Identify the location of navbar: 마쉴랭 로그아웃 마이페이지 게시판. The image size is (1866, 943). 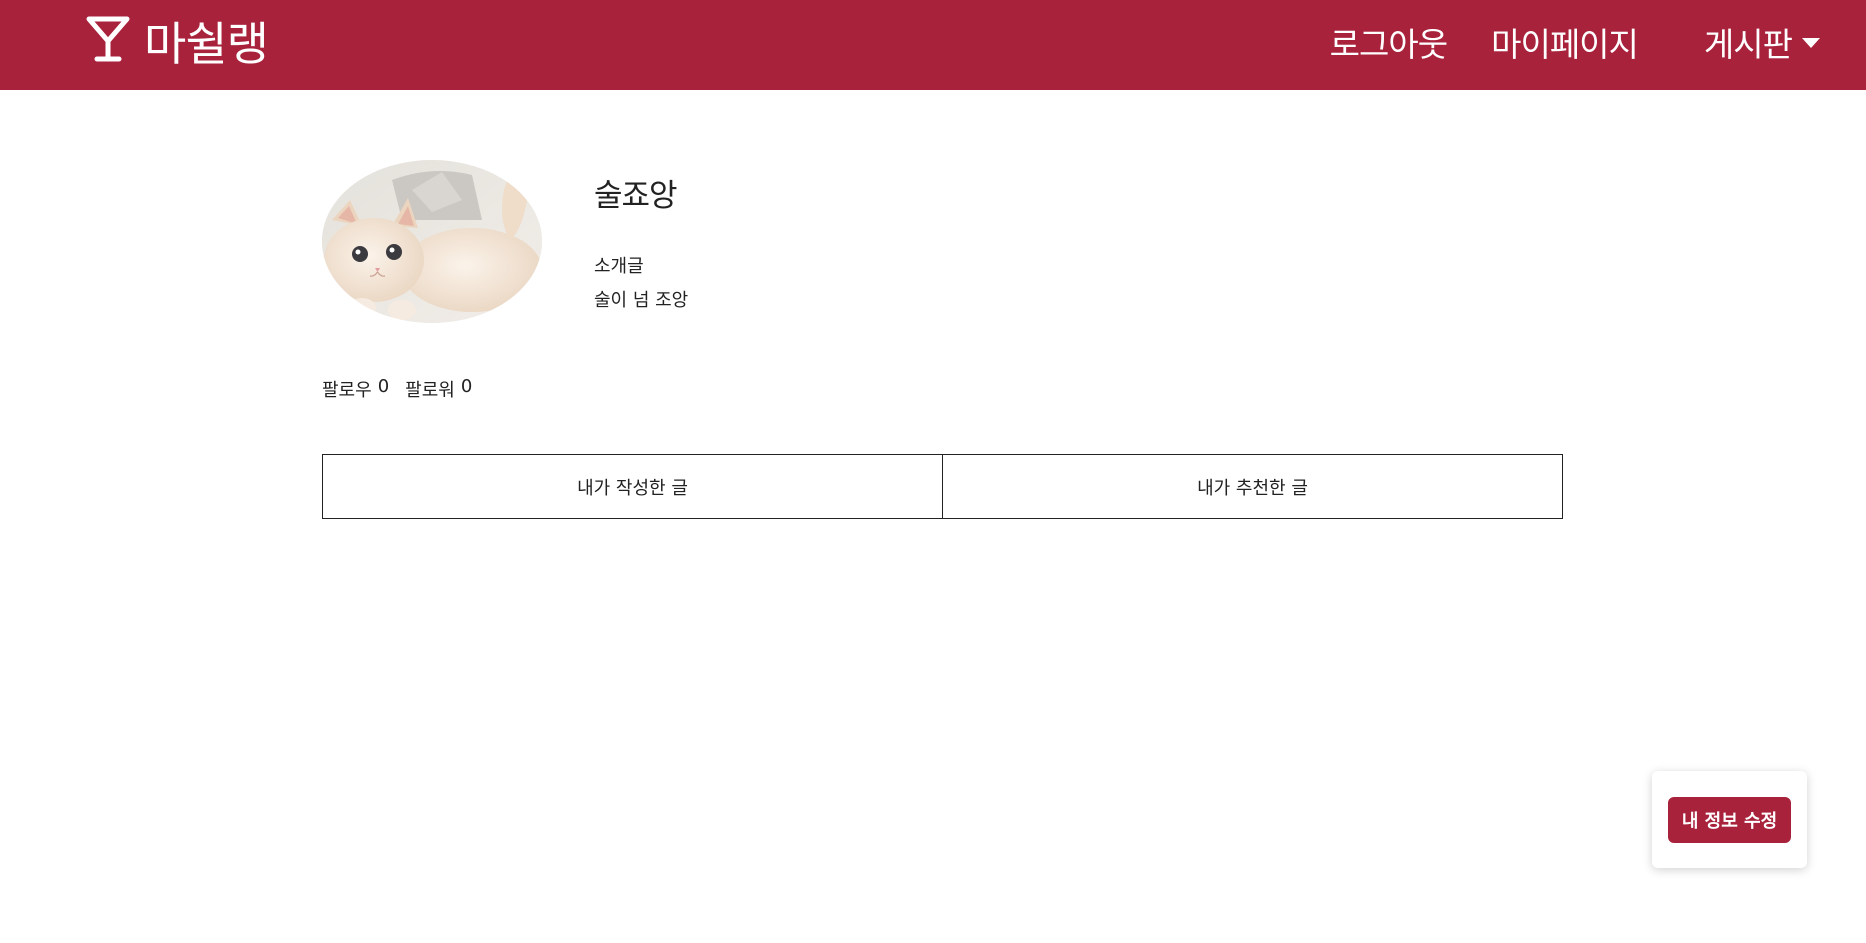
(933, 45).